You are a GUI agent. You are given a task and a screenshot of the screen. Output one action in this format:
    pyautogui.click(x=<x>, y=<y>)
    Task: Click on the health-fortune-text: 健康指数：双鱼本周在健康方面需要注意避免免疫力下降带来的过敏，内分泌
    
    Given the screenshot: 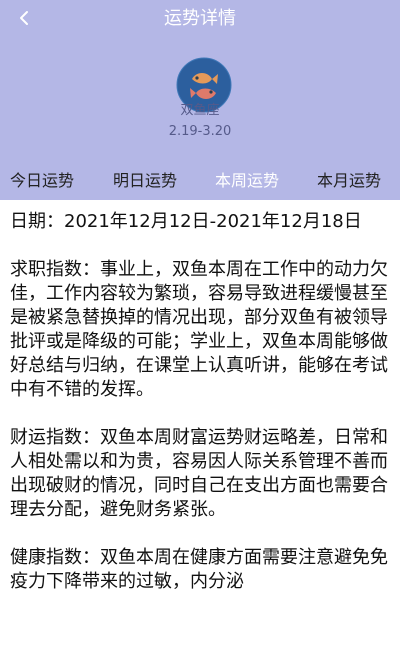 What is the action you would take?
    pyautogui.click(x=199, y=569)
    